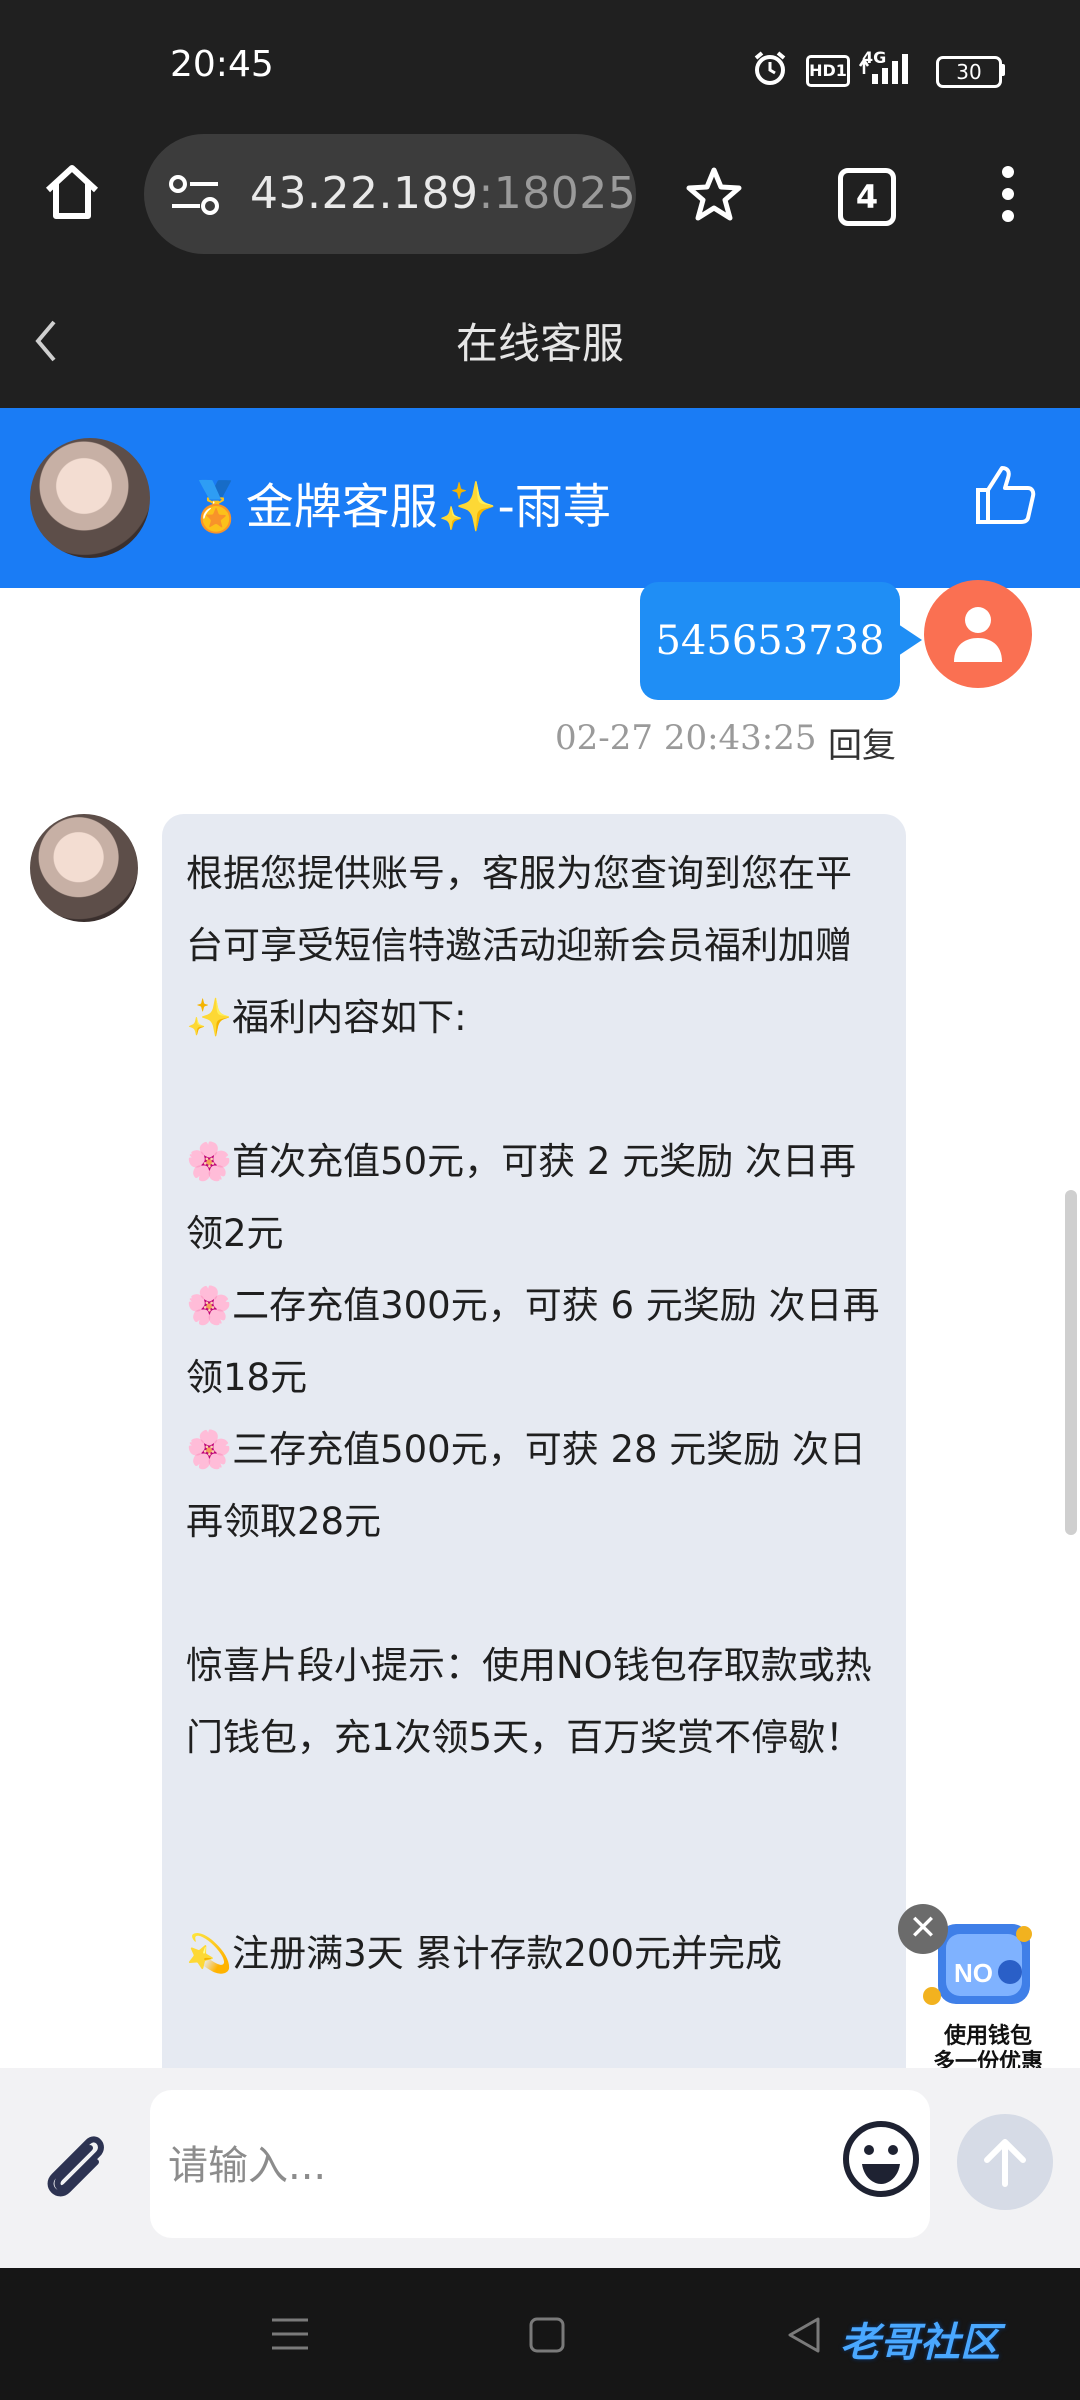  I want to click on site-settings-icon, so click(195, 195).